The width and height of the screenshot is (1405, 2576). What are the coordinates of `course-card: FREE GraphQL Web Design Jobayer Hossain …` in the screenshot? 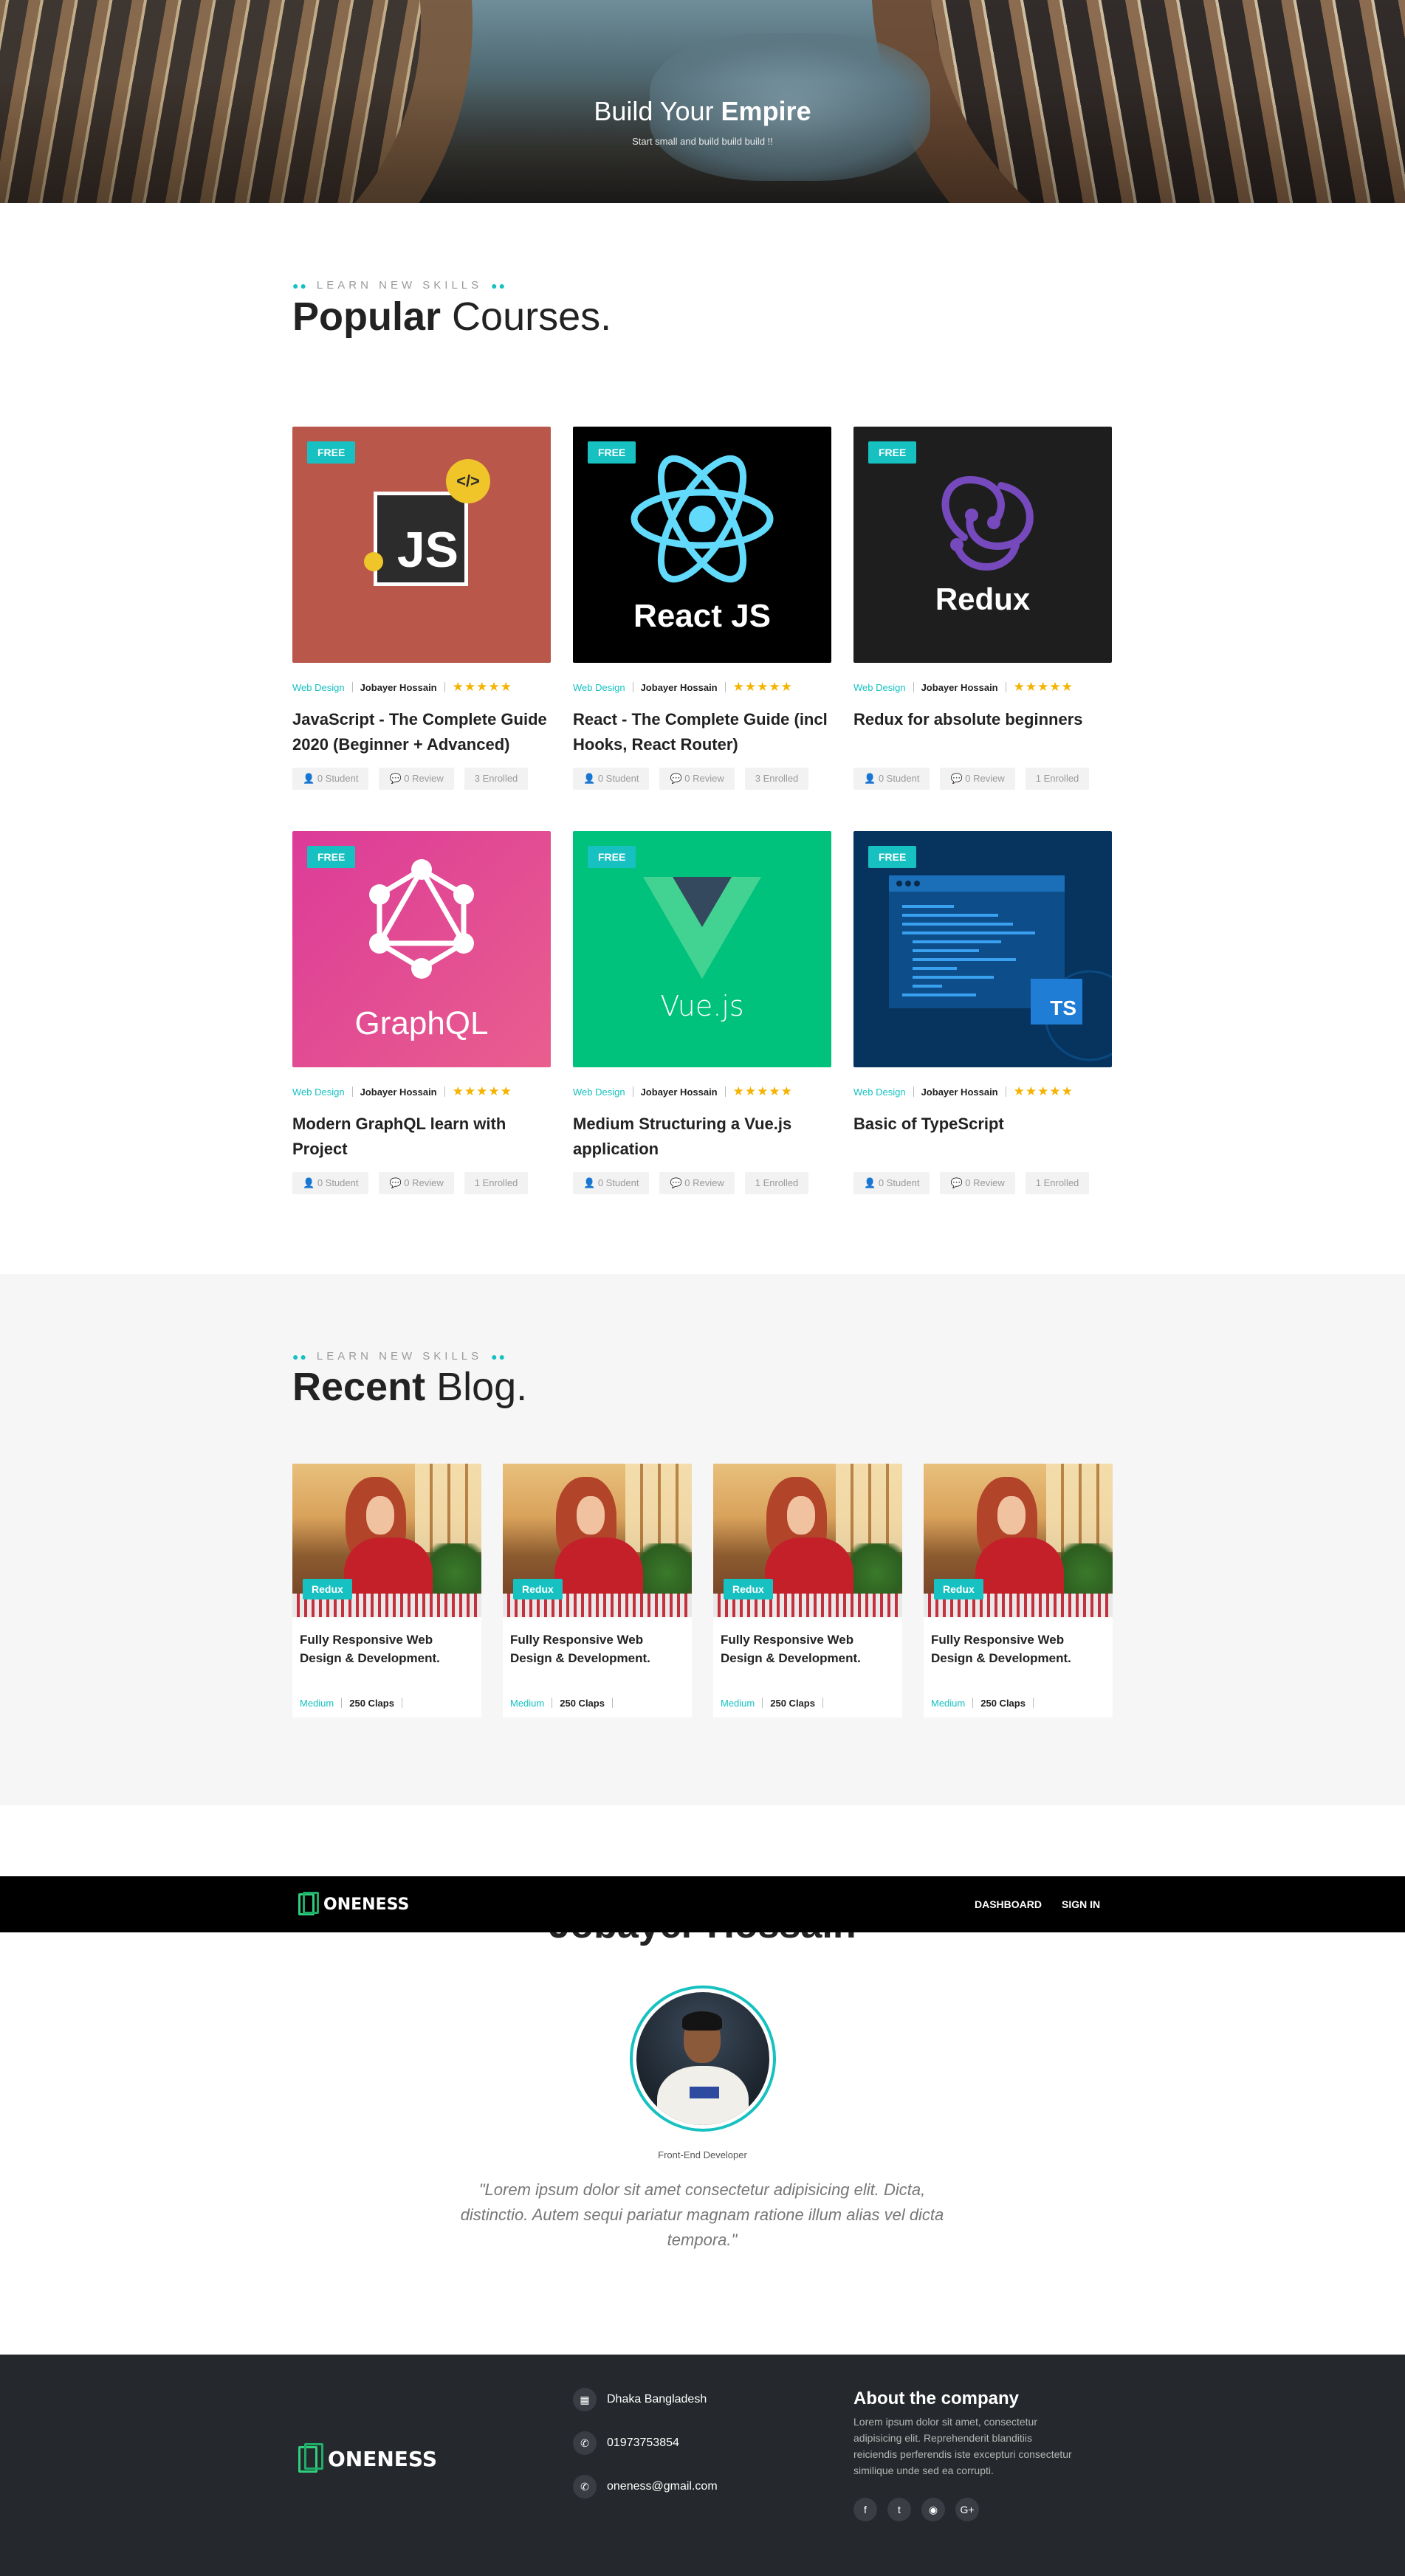 It's located at (422, 1013).